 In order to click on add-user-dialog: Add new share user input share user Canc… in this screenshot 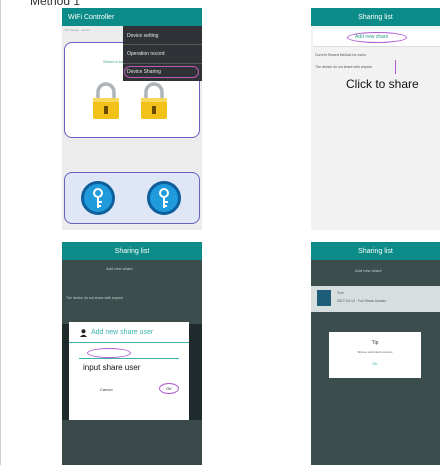, I will do `click(129, 371)`.